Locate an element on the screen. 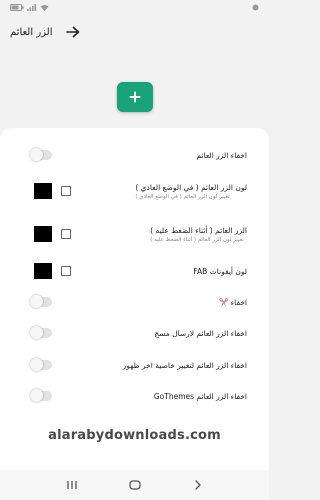 This screenshot has width=320, height=500. row-title: لون الزر العائم ( في الوضع العادي ) is located at coordinates (191, 187).